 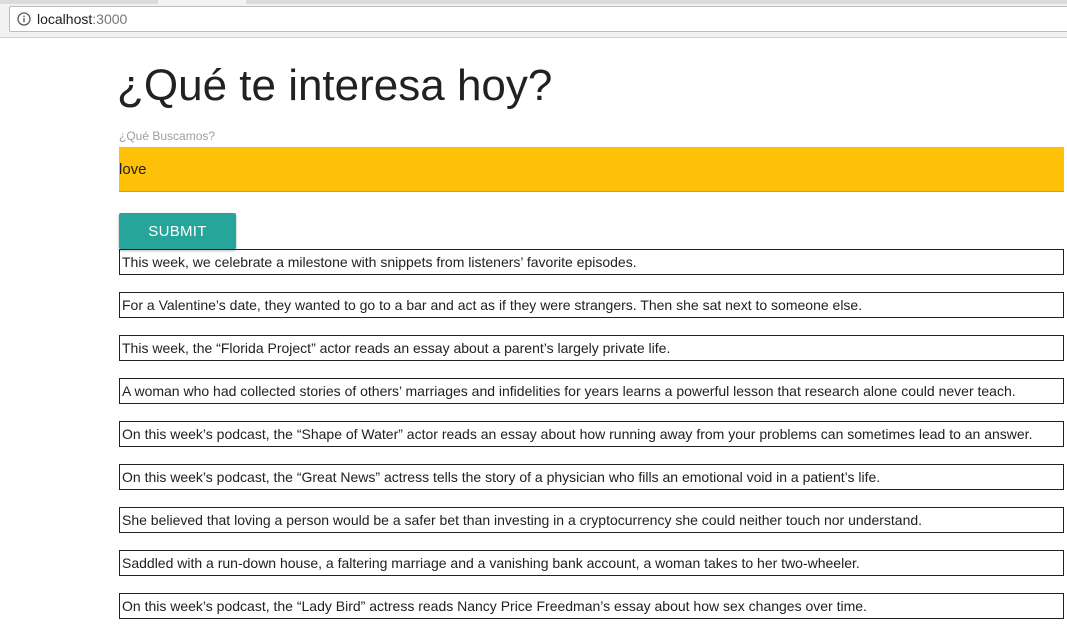 What do you see at coordinates (167, 136) in the screenshot?
I see `search-label: ¿Qué Buscamos?` at bounding box center [167, 136].